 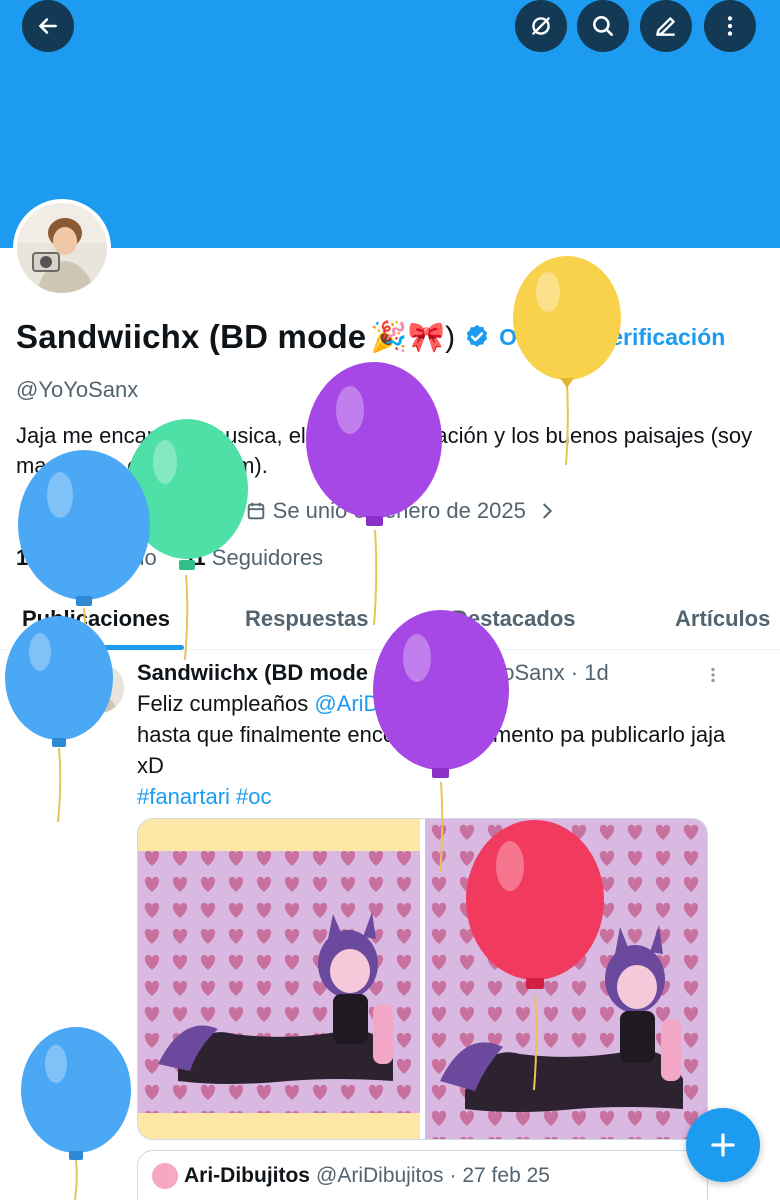 What do you see at coordinates (267, 557) in the screenshot?
I see `followers-label: Seguidores` at bounding box center [267, 557].